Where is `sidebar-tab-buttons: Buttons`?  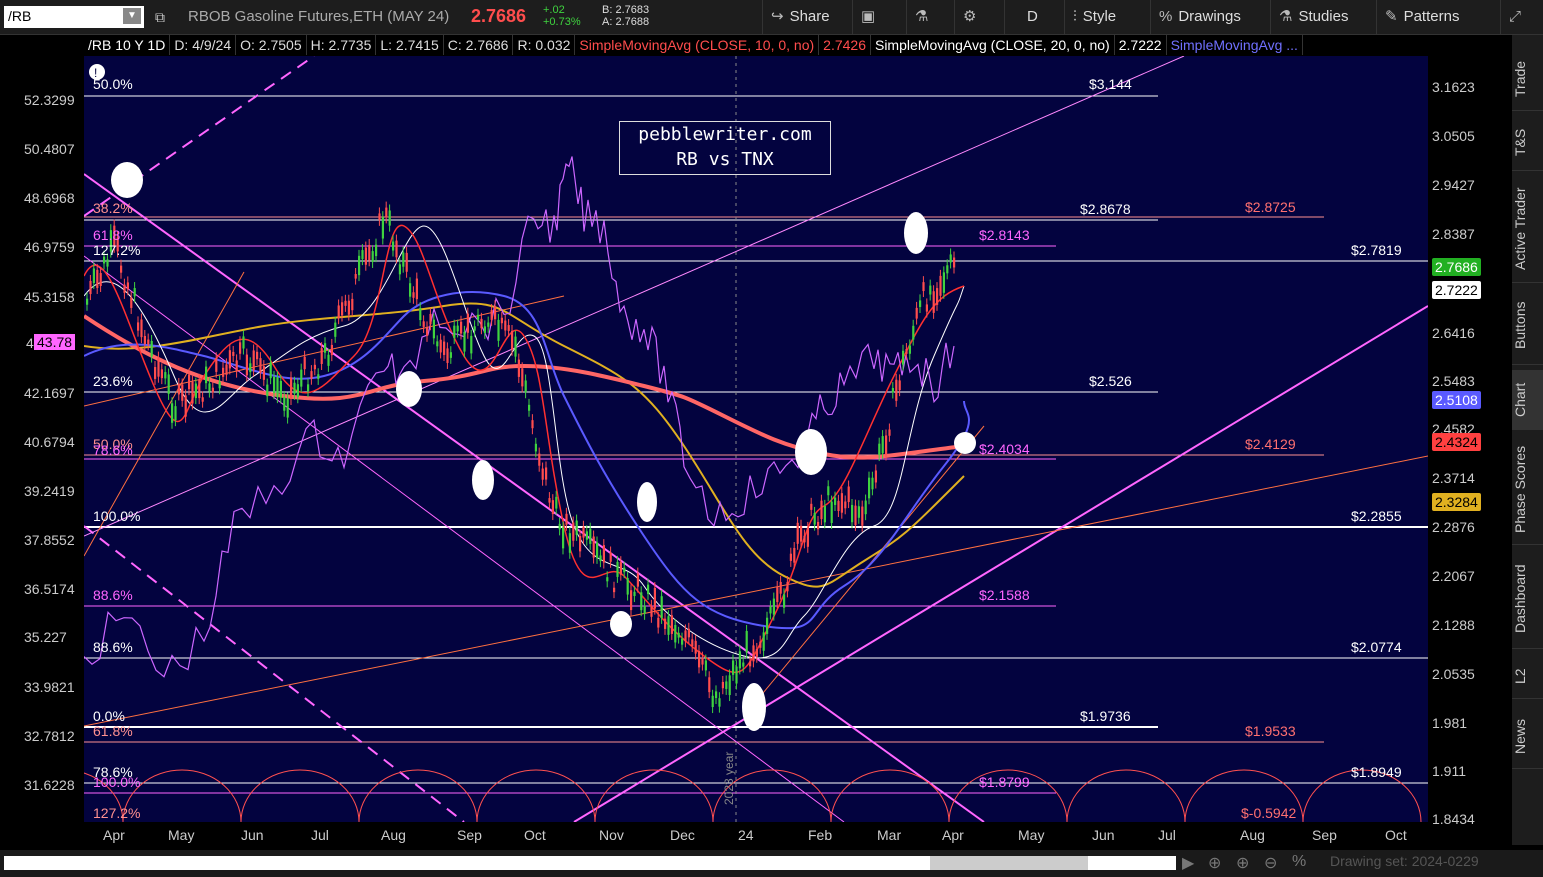
sidebar-tab-buttons: Buttons is located at coordinates (1527, 326).